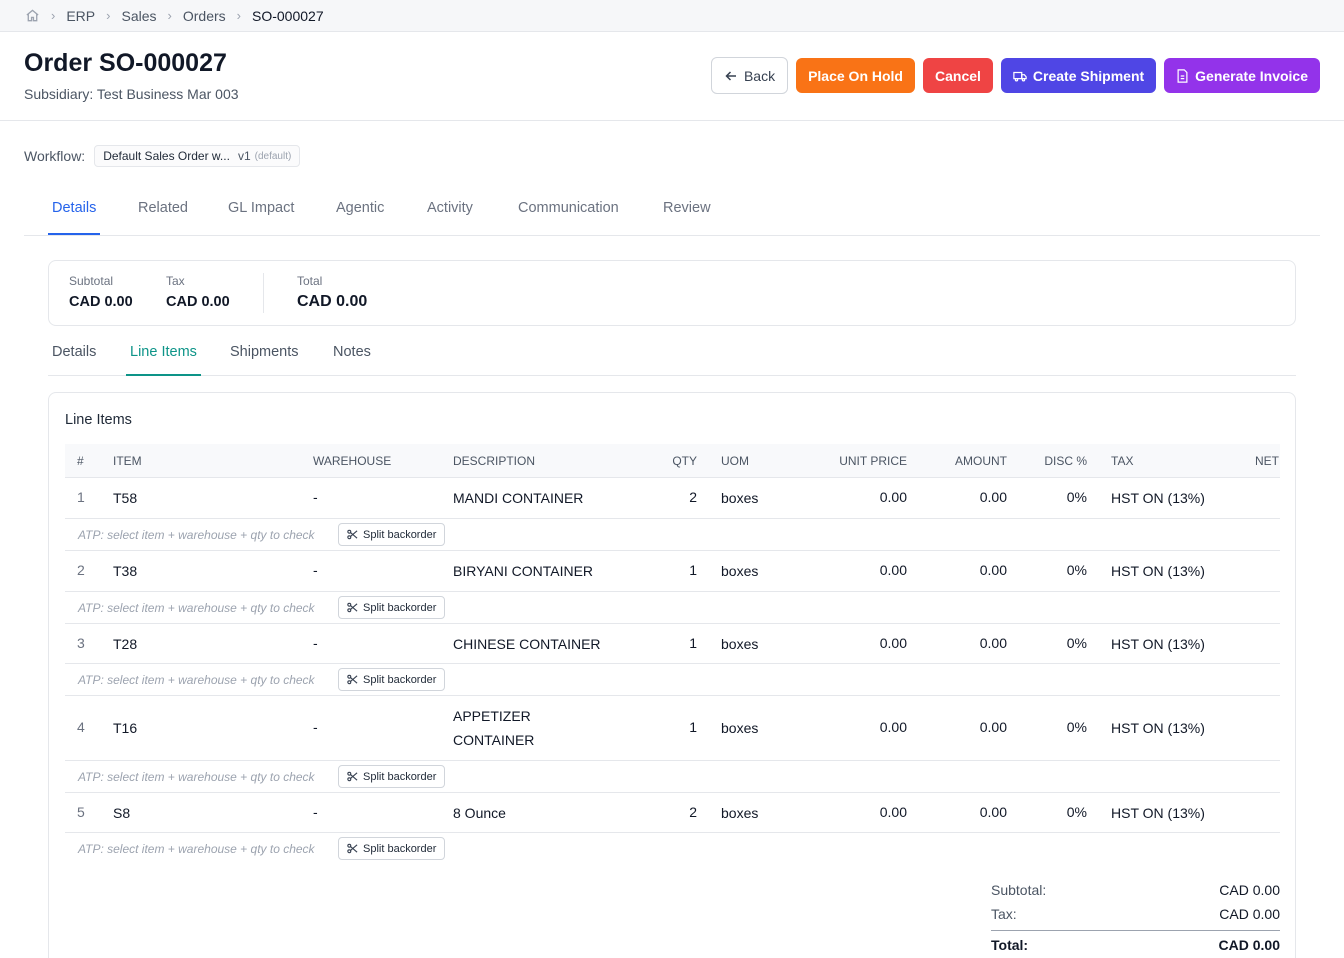  I want to click on subtab-notes: Notes, so click(352, 356).